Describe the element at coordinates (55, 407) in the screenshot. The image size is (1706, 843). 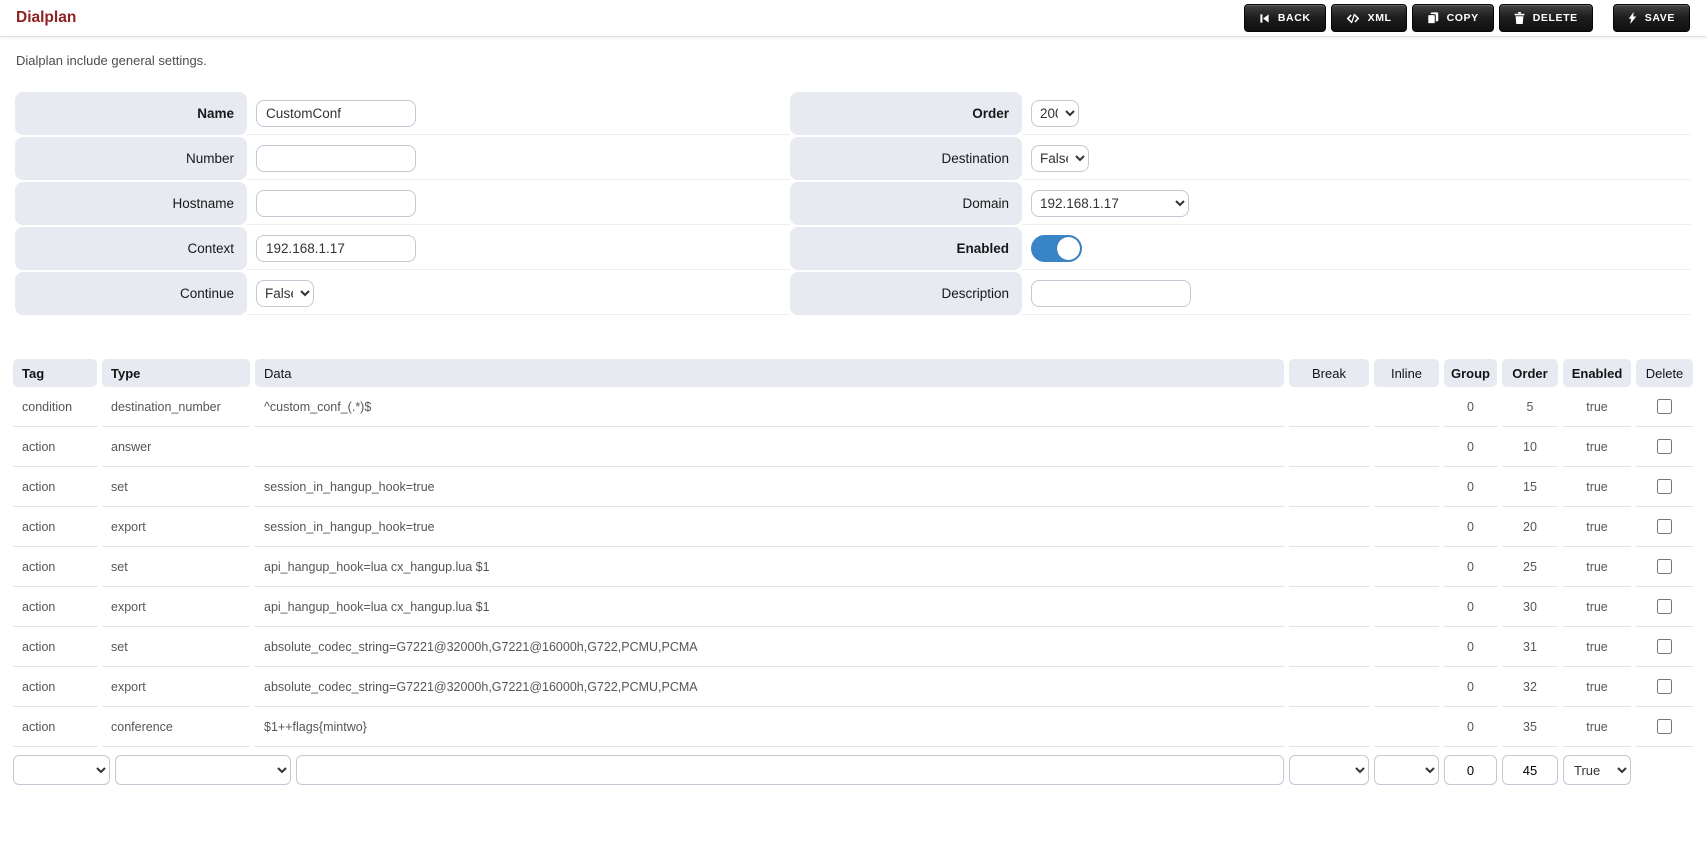
I see `tag-cell: condition` at that location.